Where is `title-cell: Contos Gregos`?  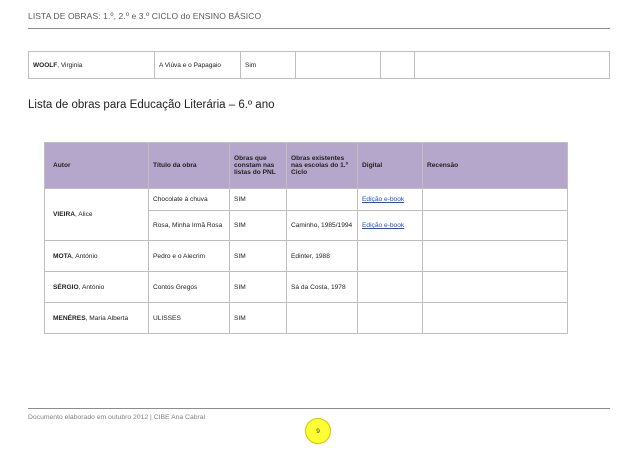
title-cell: Contos Gregos is located at coordinates (189, 287).